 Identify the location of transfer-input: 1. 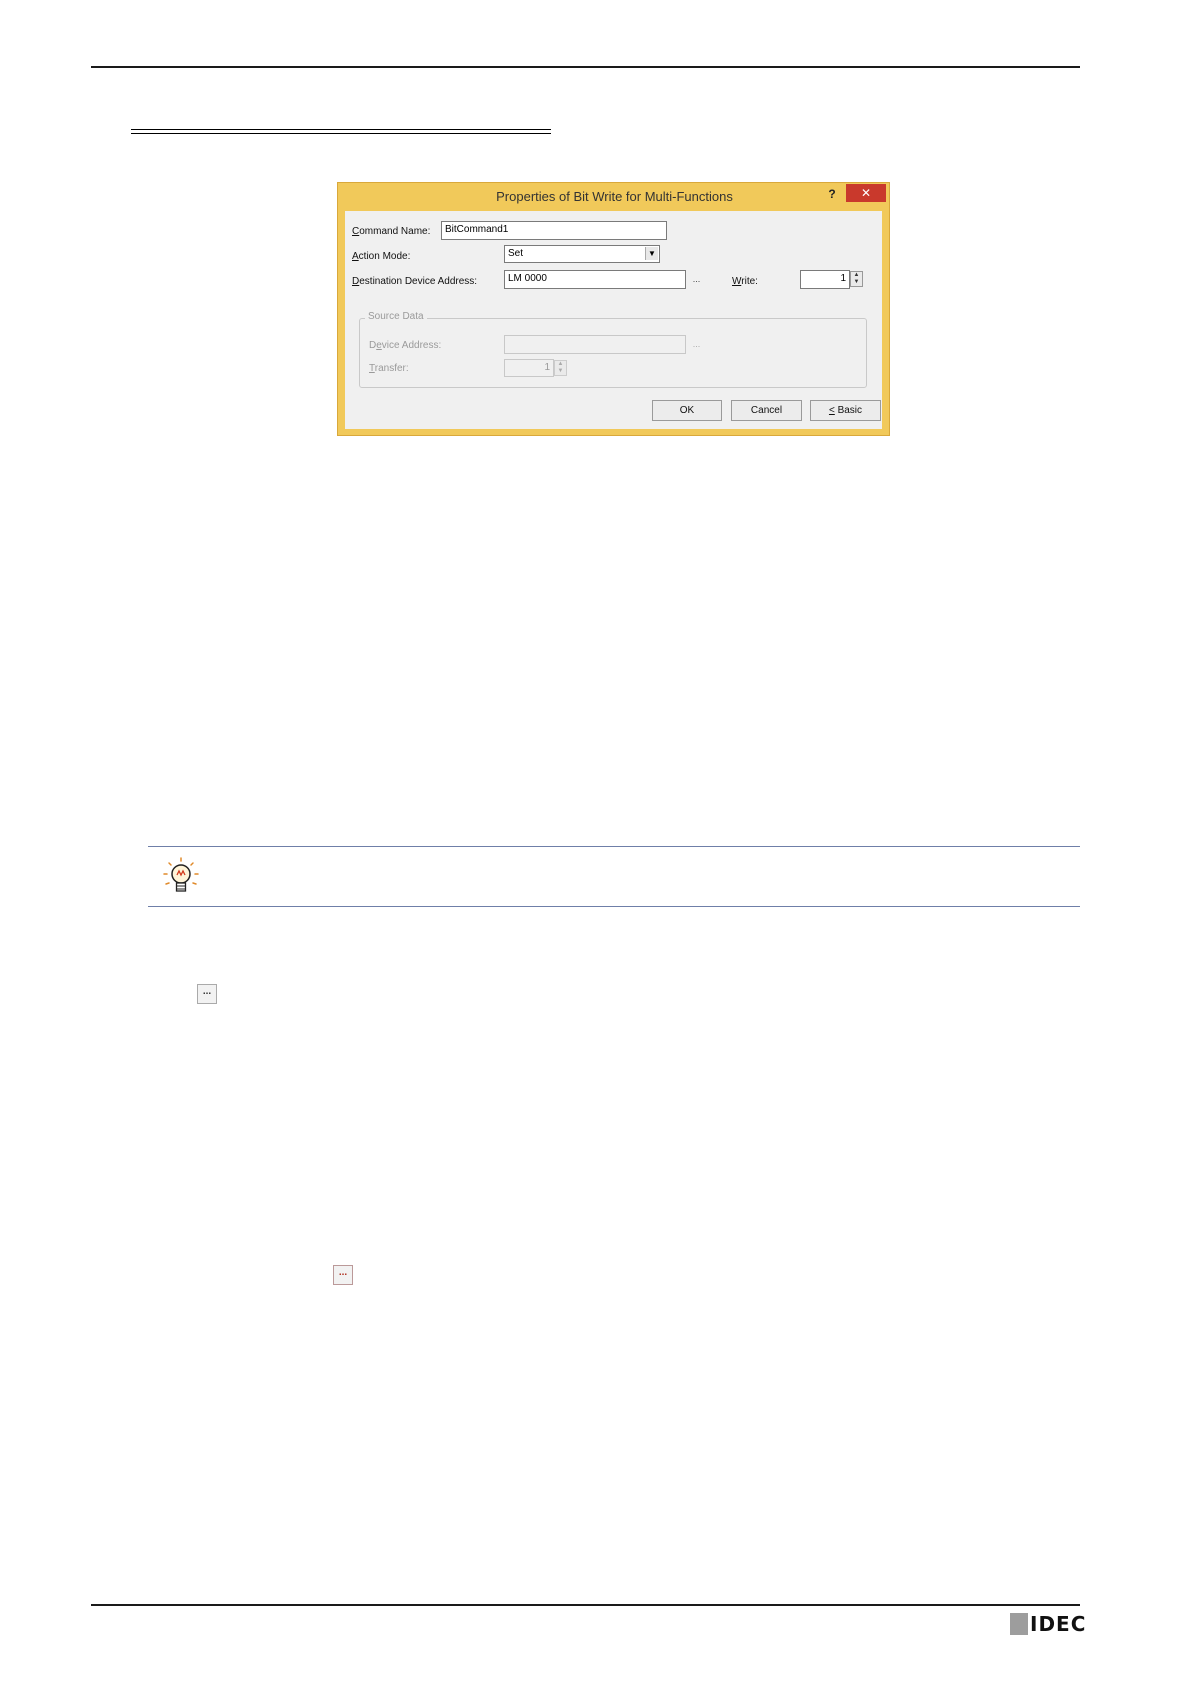
(529, 368).